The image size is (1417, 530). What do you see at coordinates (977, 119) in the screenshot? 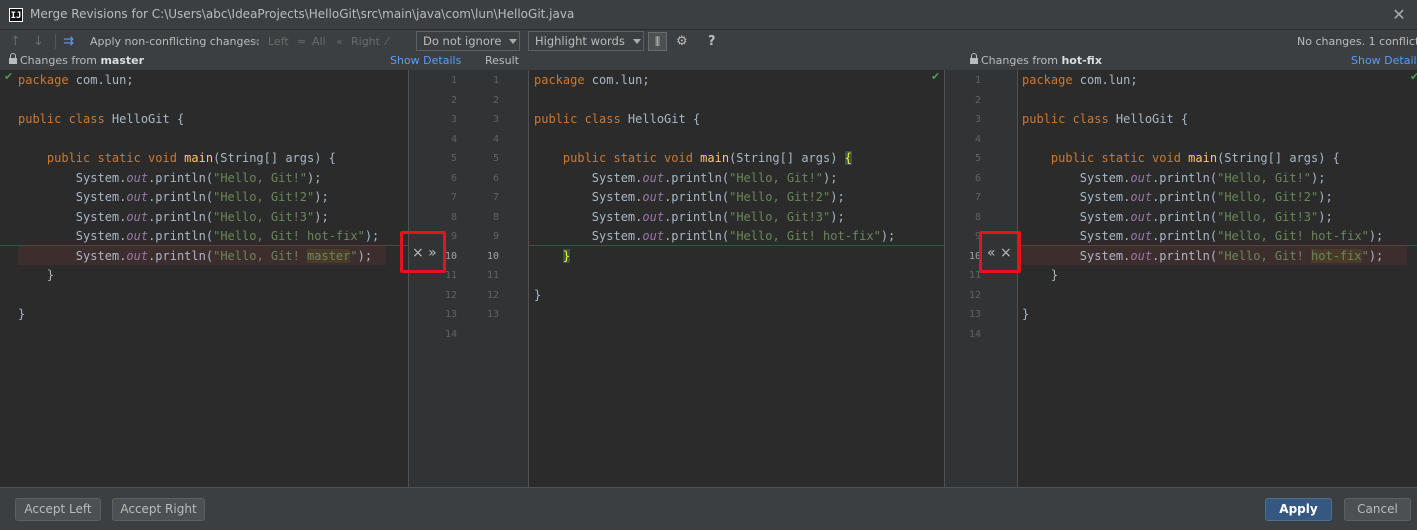
I see `line-number: 3` at bounding box center [977, 119].